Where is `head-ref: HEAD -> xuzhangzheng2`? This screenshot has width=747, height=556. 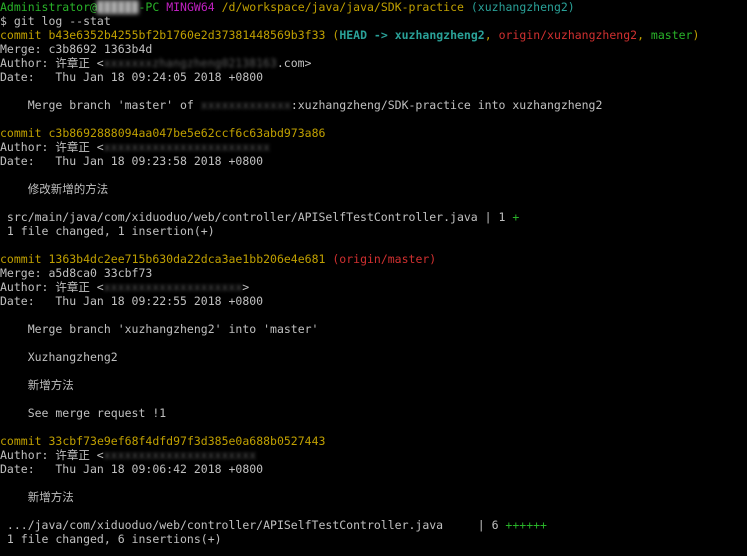
head-ref: HEAD -> xuzhangzheng2 is located at coordinates (412, 35).